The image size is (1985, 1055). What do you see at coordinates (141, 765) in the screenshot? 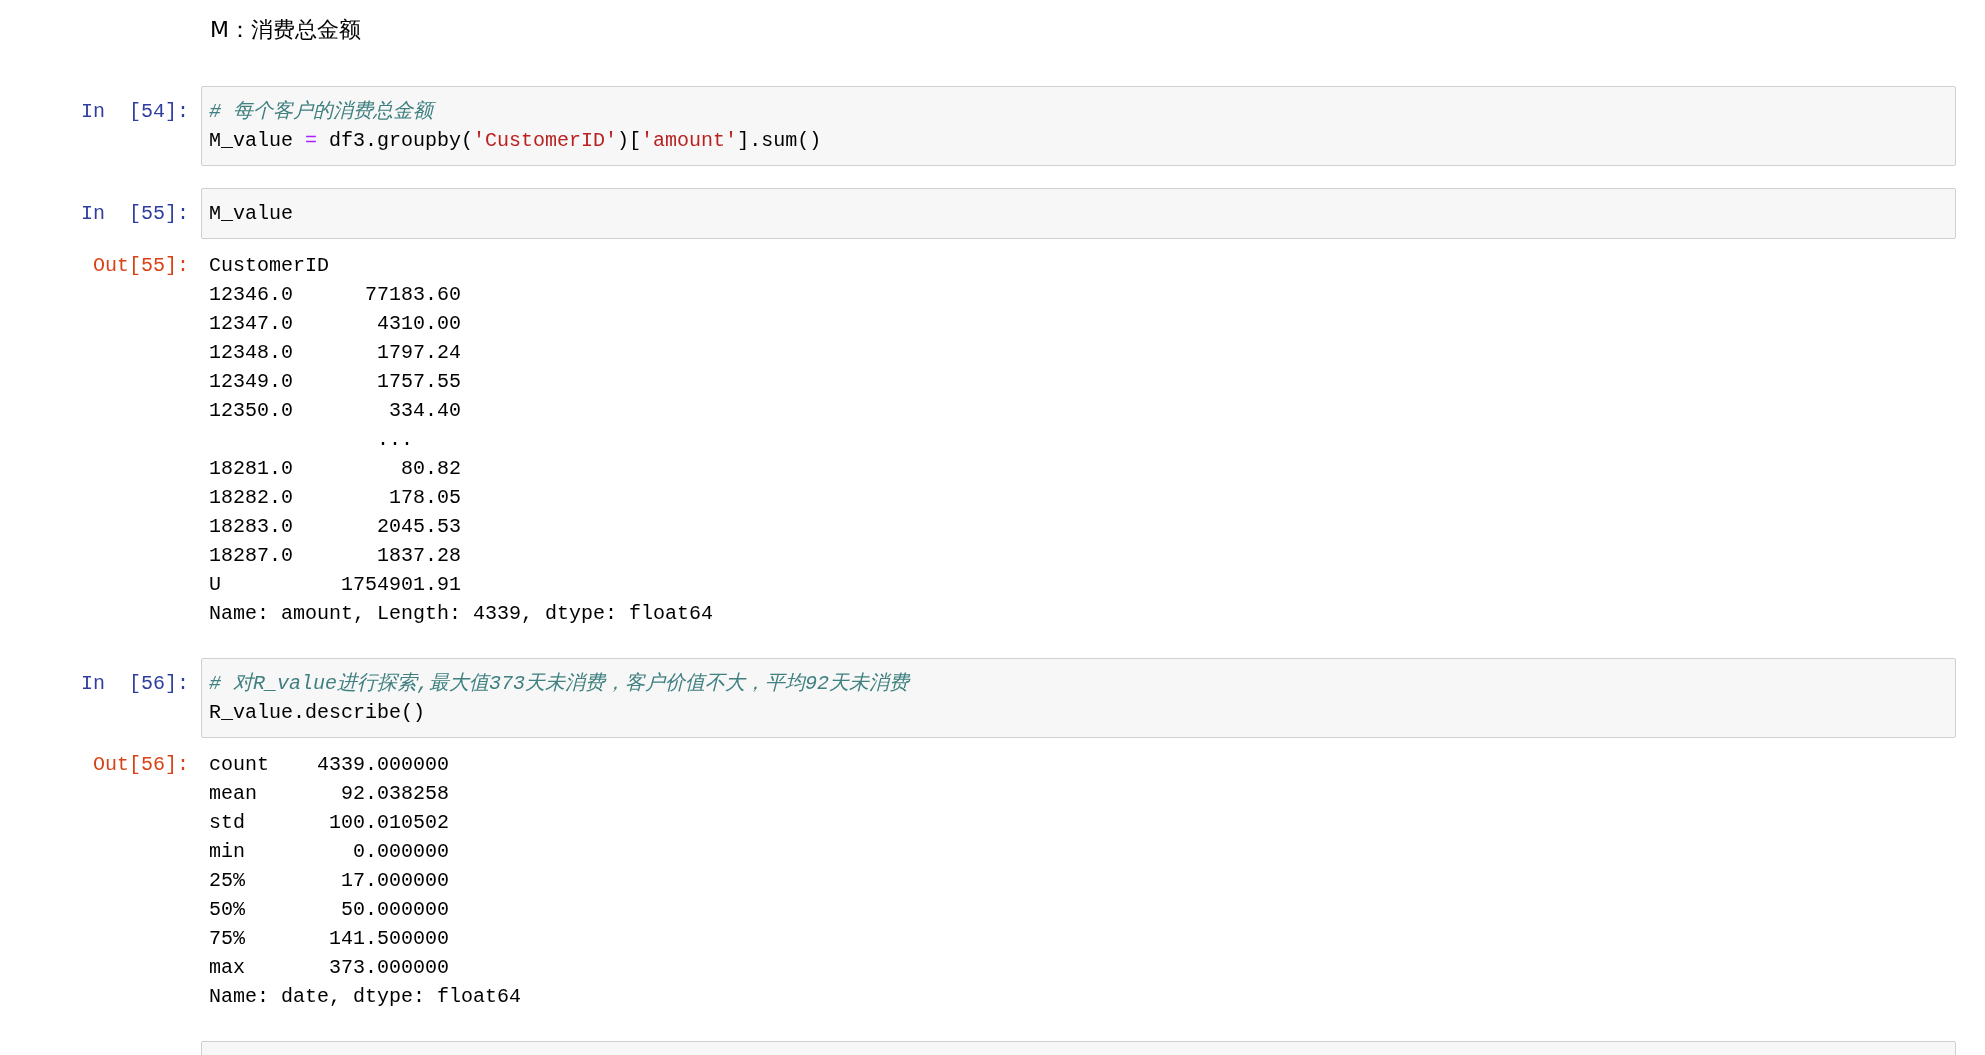
I see `output-prompt: Out[56]:` at bounding box center [141, 765].